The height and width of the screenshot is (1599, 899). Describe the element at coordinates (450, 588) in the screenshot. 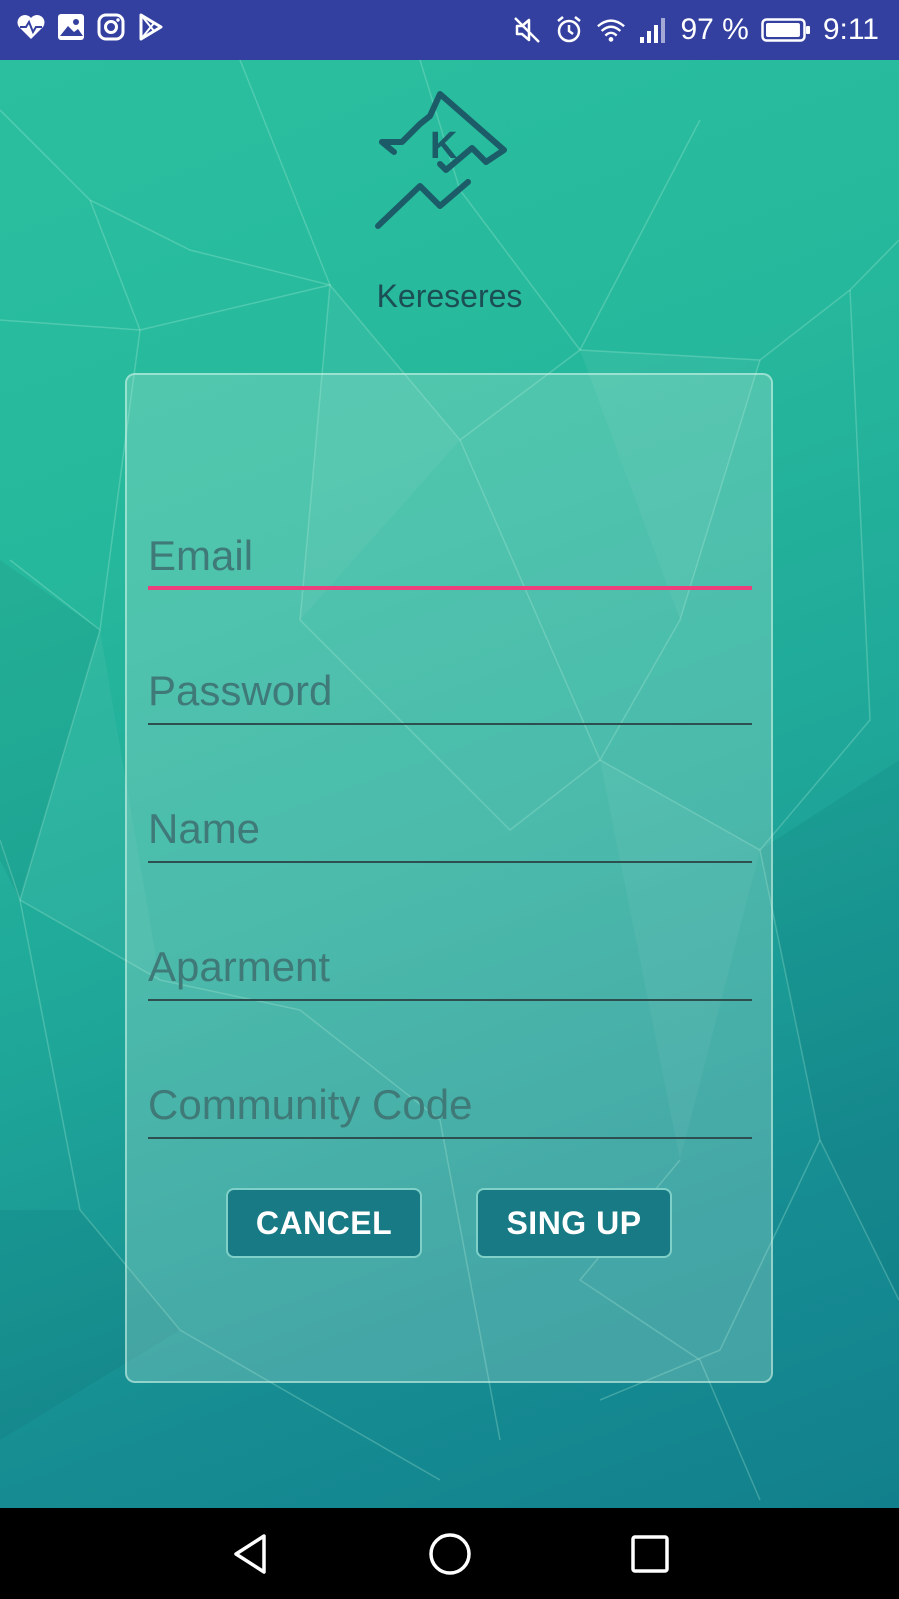

I see `email-underline` at that location.